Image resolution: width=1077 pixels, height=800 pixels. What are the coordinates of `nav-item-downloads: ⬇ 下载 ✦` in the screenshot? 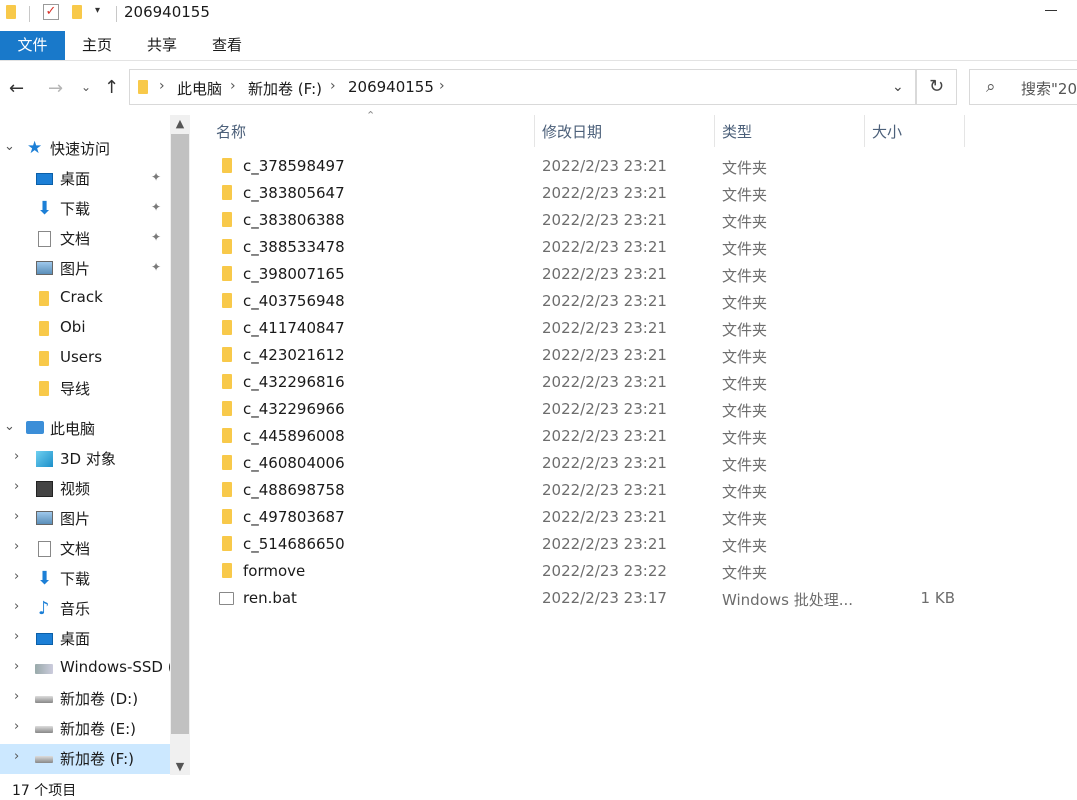 It's located at (85, 209).